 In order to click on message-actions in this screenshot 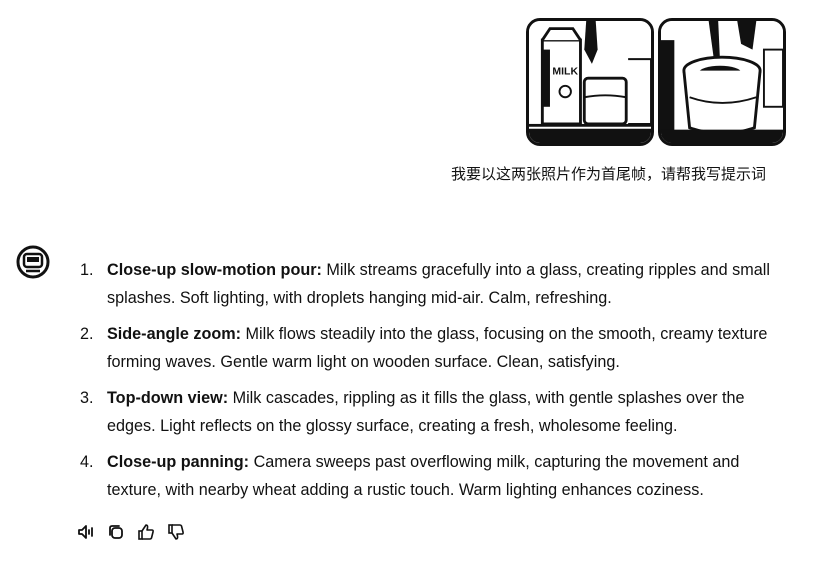, I will do `click(131, 533)`.